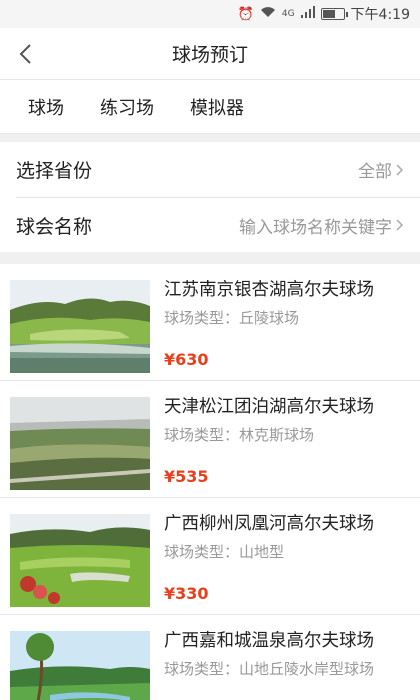  I want to click on course-price: ¥535, so click(186, 476).